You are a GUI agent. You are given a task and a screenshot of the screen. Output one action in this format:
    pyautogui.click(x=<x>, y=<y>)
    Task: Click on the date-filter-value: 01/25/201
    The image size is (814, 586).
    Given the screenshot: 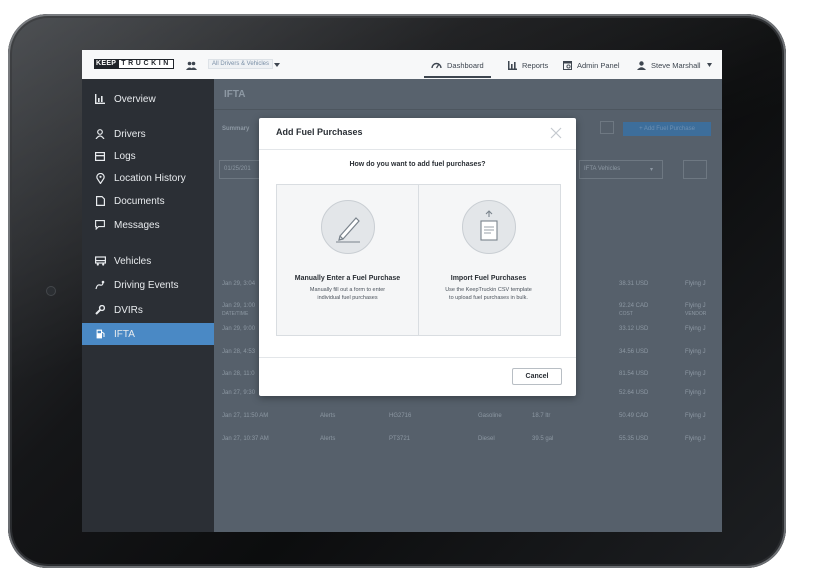 What is the action you would take?
    pyautogui.click(x=237, y=169)
    